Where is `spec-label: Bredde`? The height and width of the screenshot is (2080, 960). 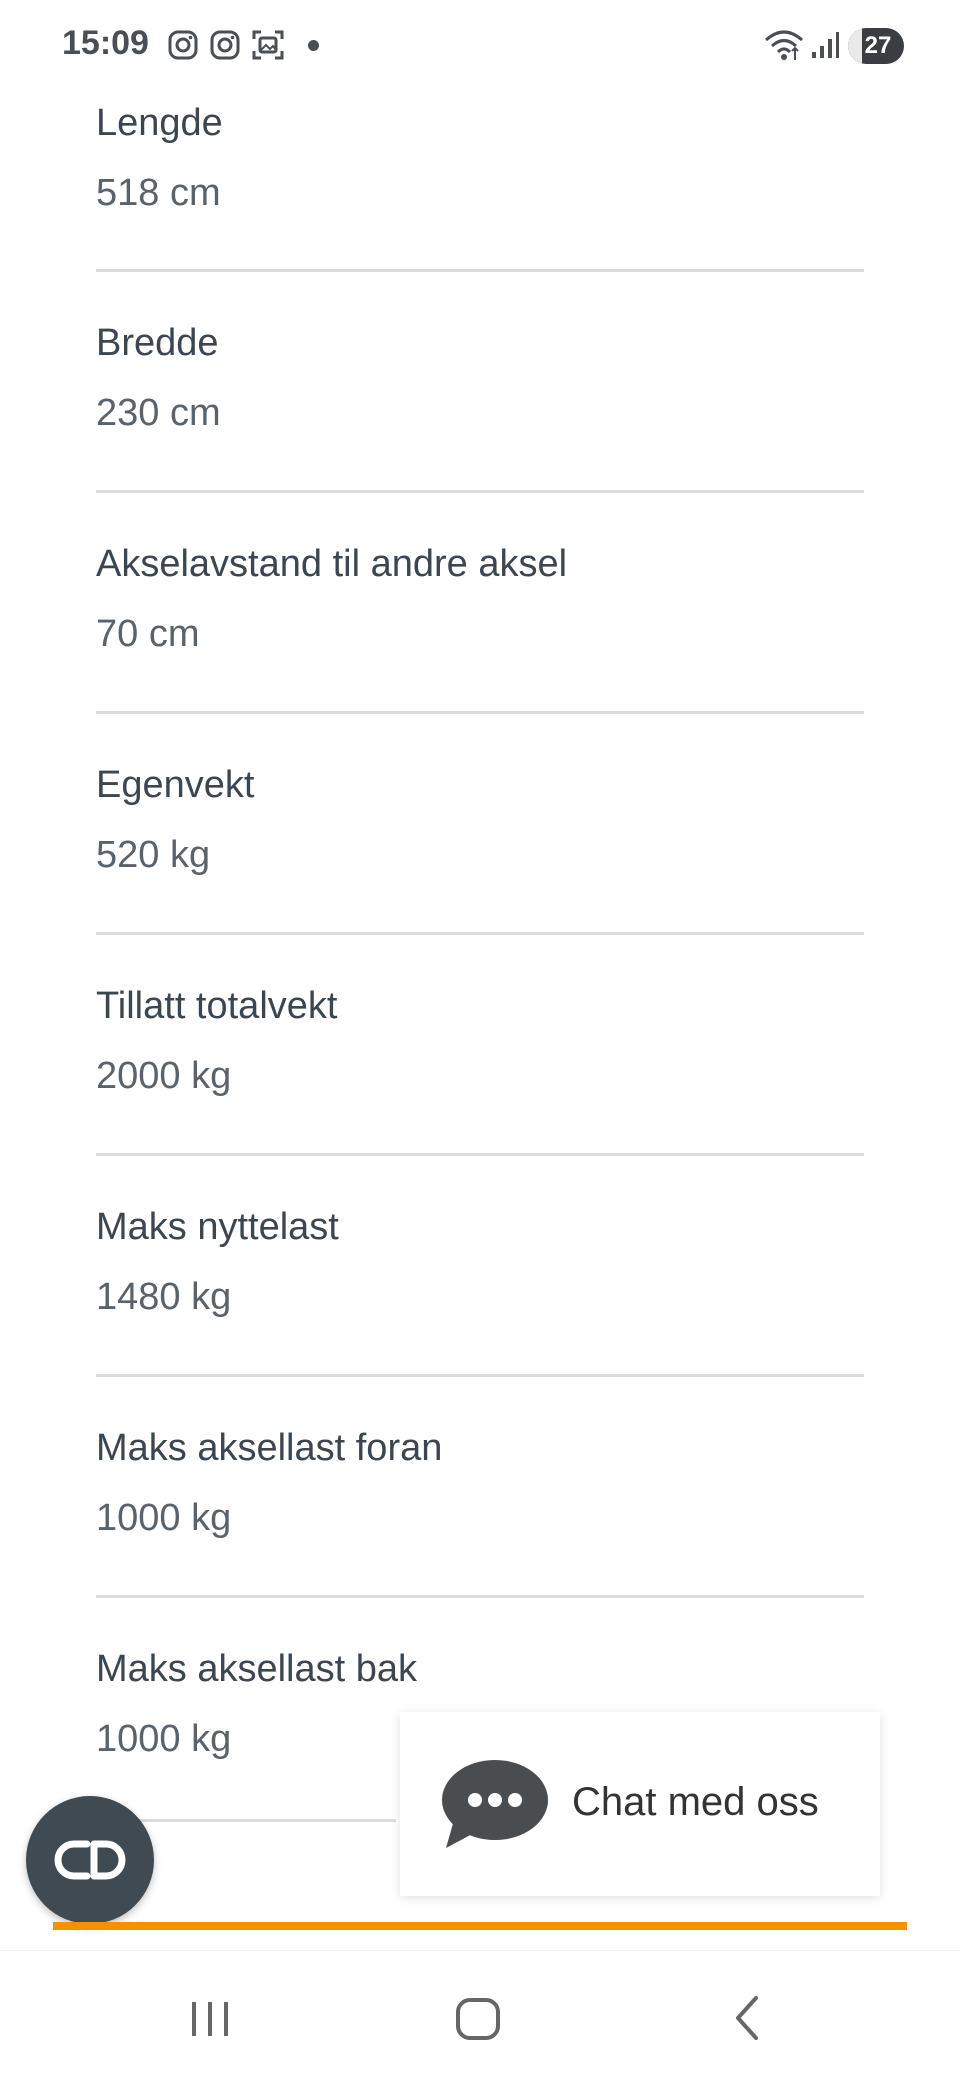 spec-label: Bredde is located at coordinates (157, 343).